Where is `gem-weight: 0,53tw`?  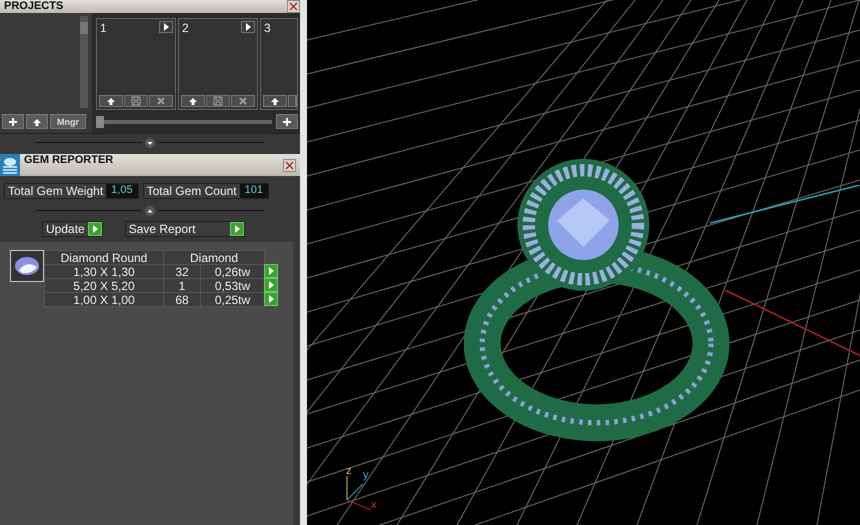
gem-weight: 0,53tw is located at coordinates (232, 285).